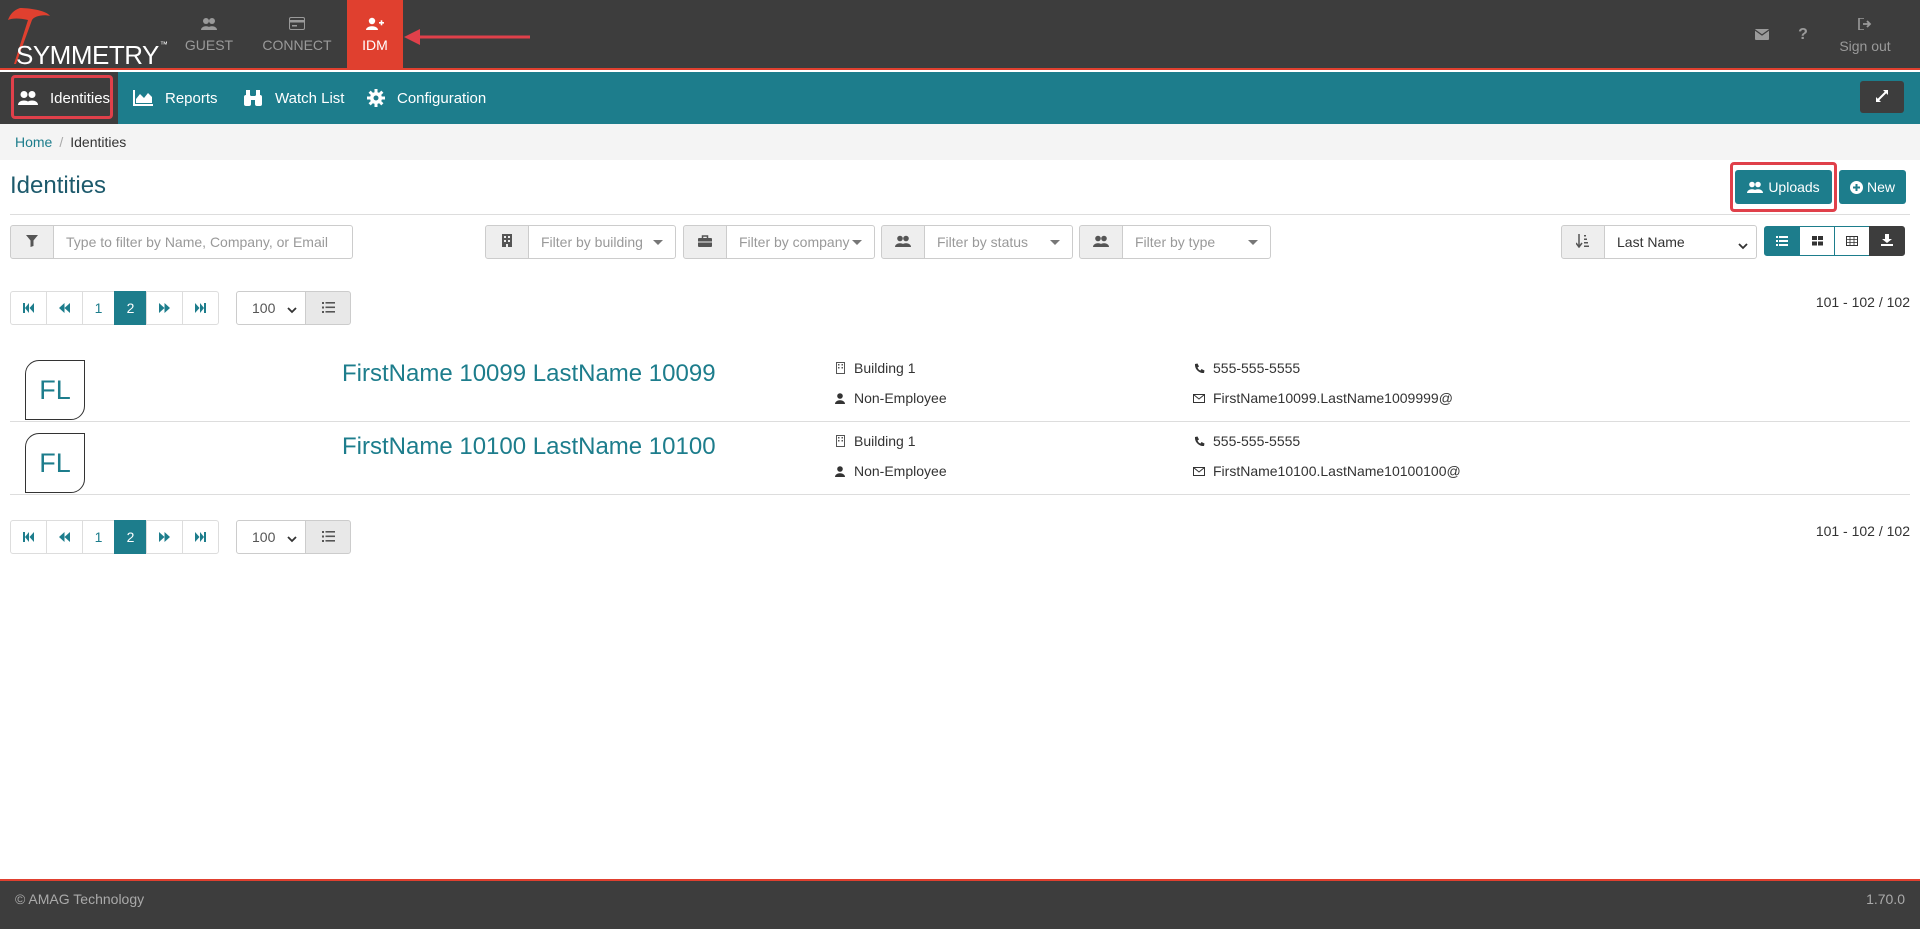 This screenshot has height=929, width=1920. I want to click on fullscreen-button, so click(1882, 97).